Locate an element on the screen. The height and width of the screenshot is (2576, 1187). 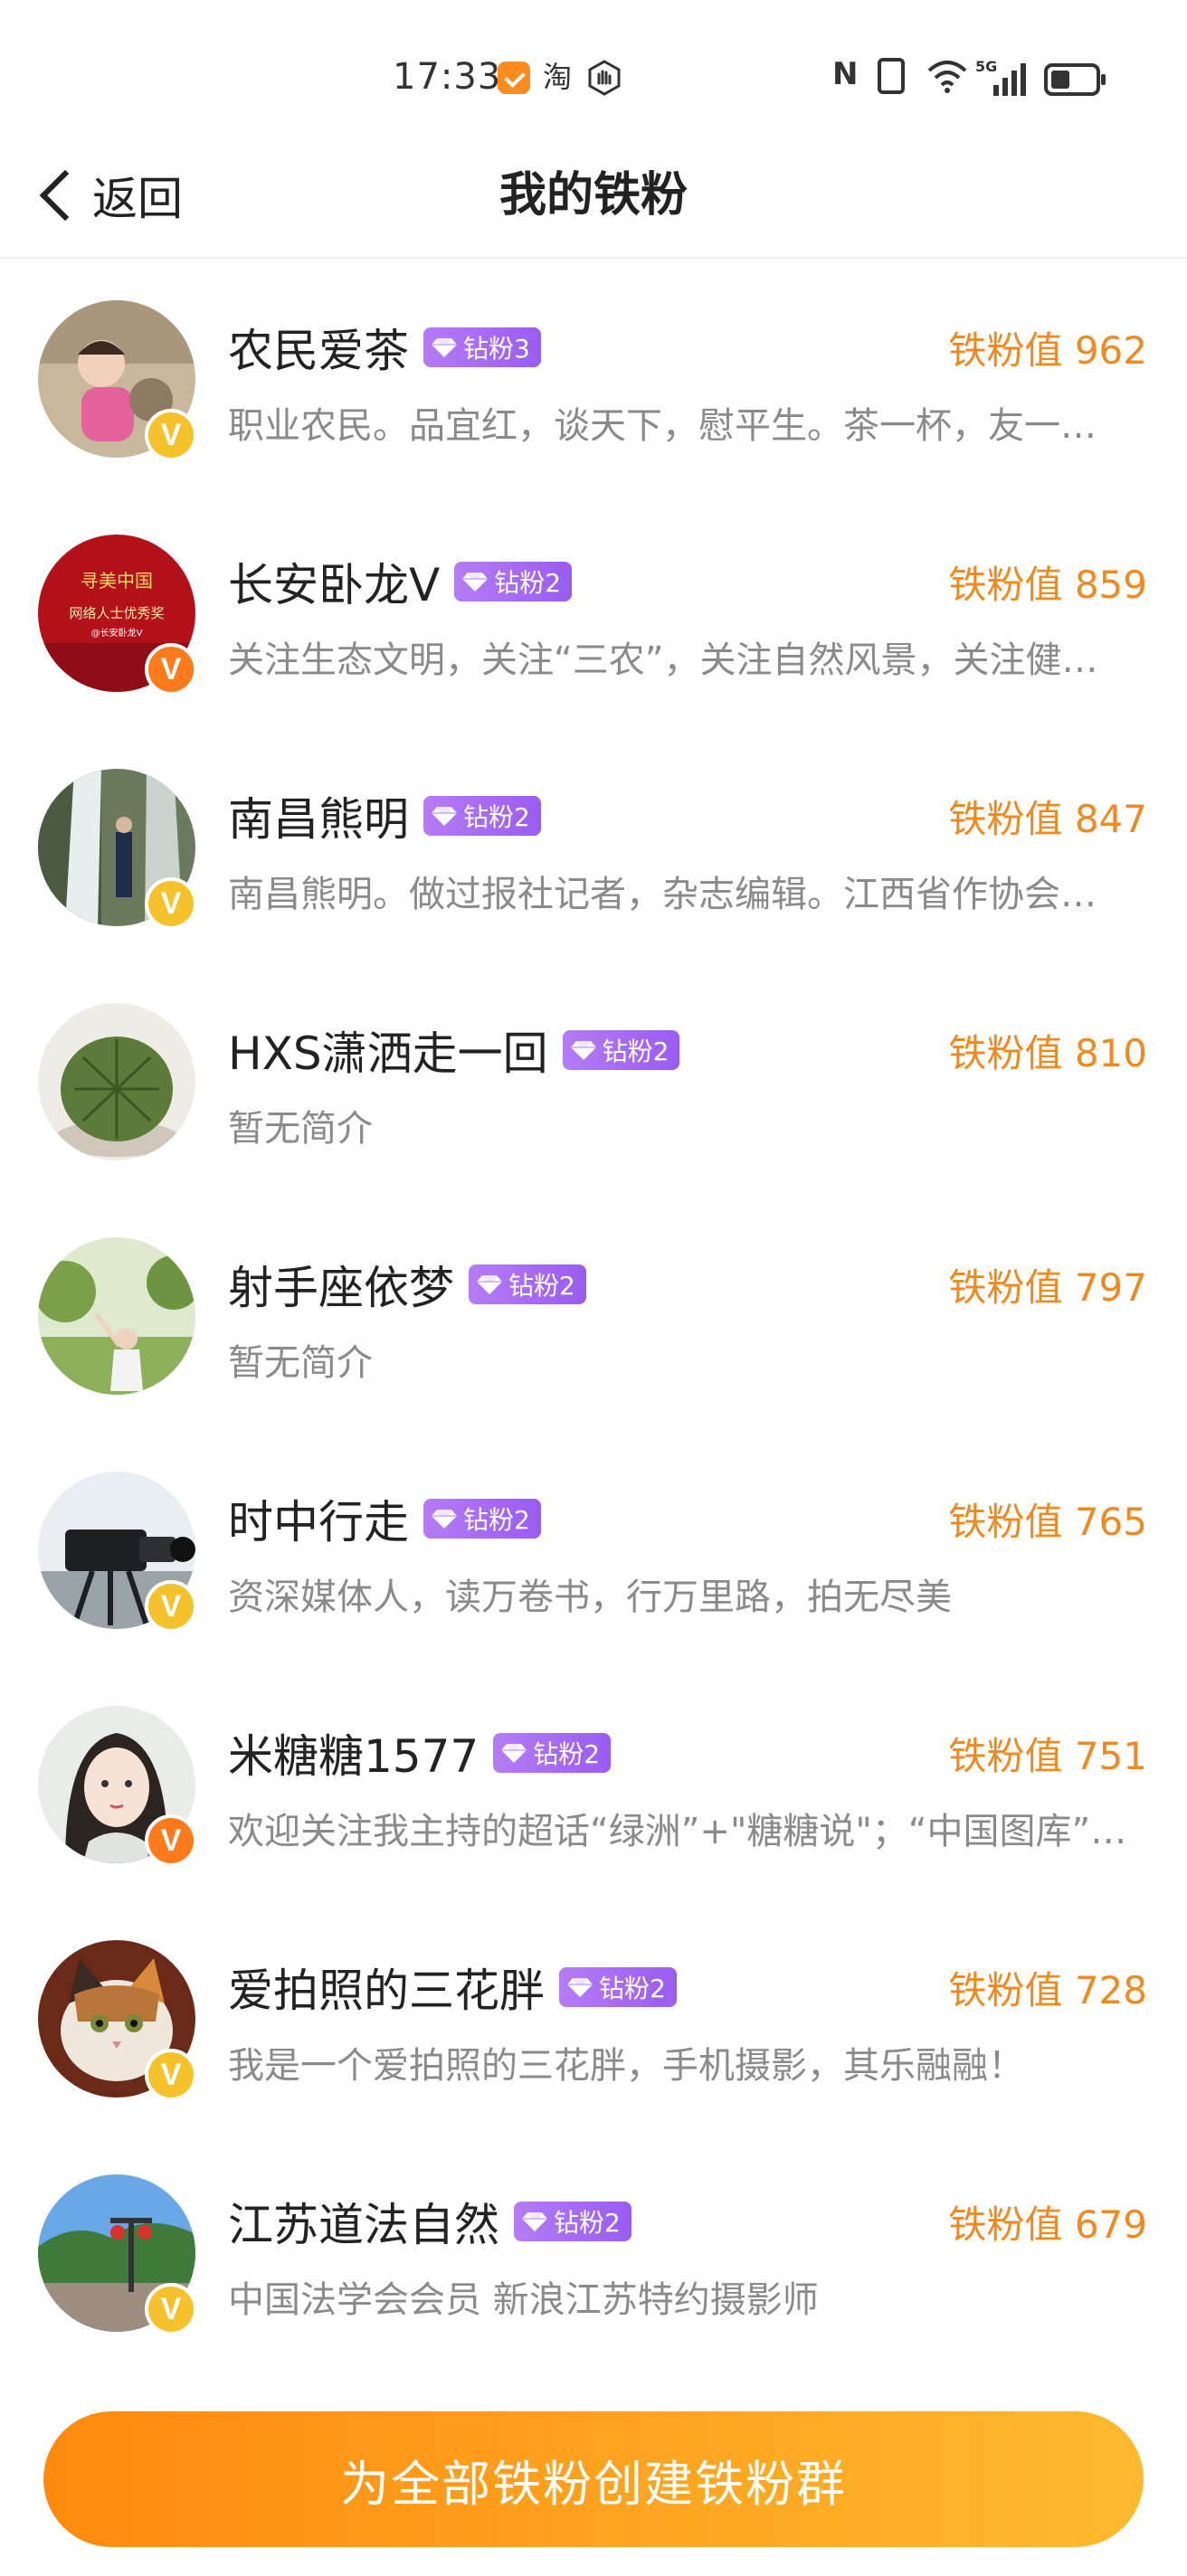
fan-name: 时中行走 is located at coordinates (318, 1519).